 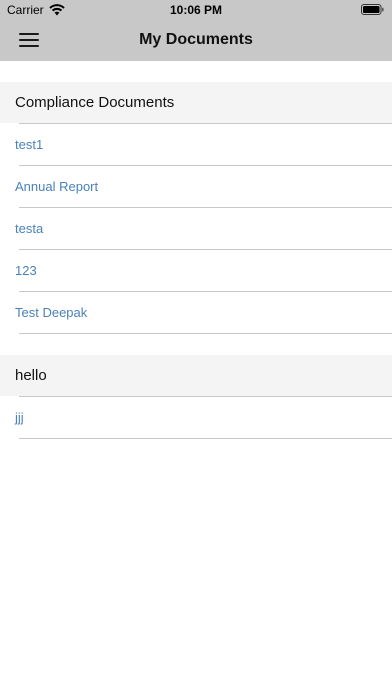 What do you see at coordinates (196, 344) in the screenshot?
I see `section-divider` at bounding box center [196, 344].